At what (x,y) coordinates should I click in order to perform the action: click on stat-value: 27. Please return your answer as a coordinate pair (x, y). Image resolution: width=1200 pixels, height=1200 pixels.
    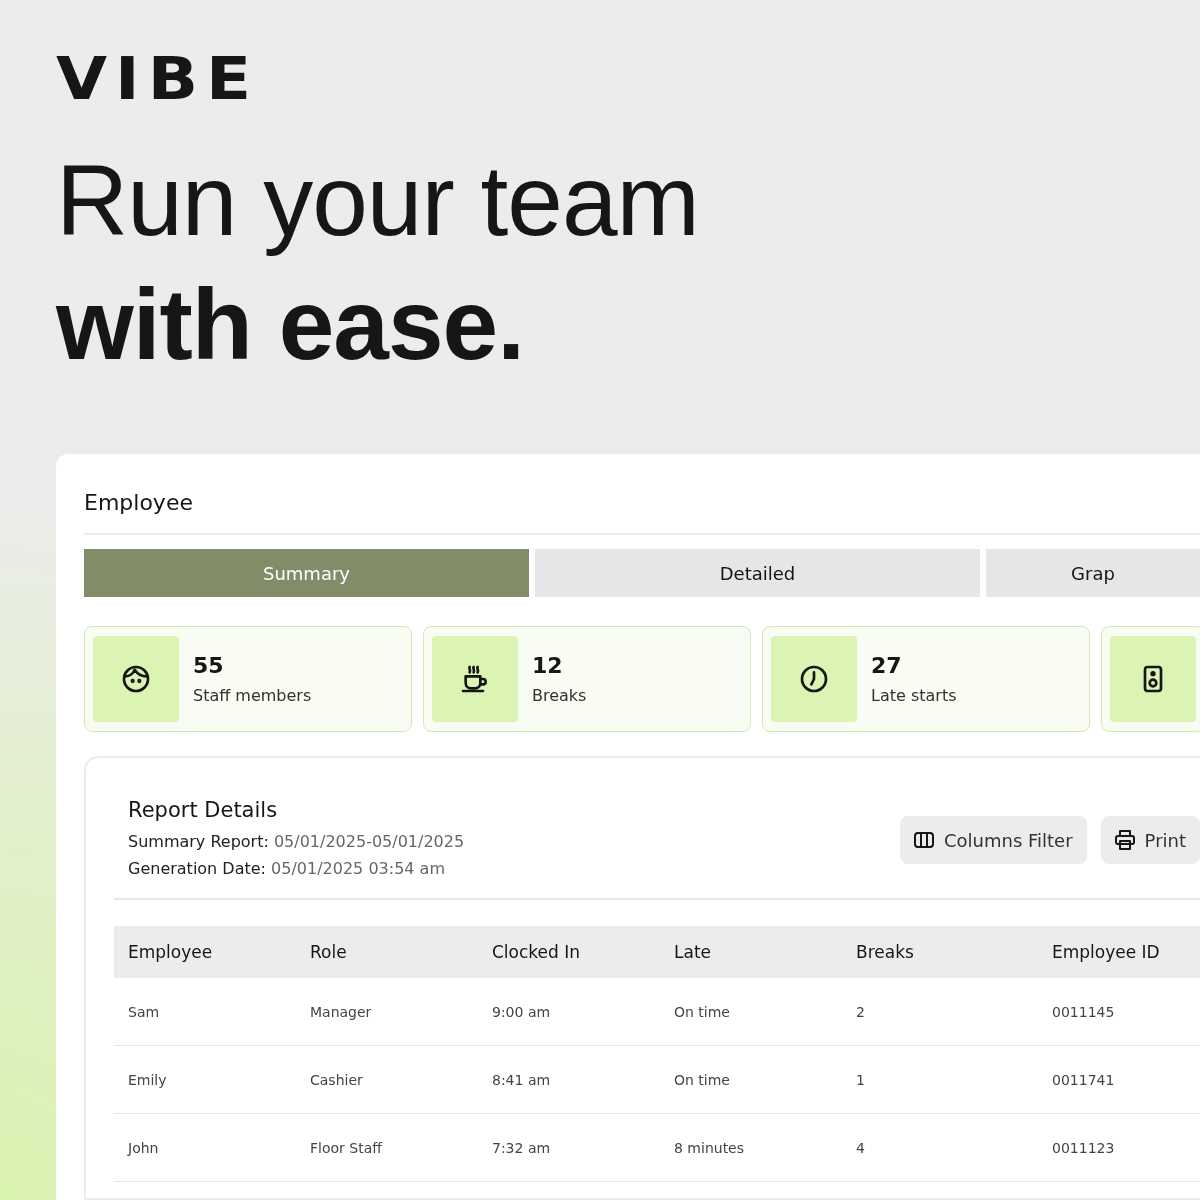
    Looking at the image, I should click on (887, 665).